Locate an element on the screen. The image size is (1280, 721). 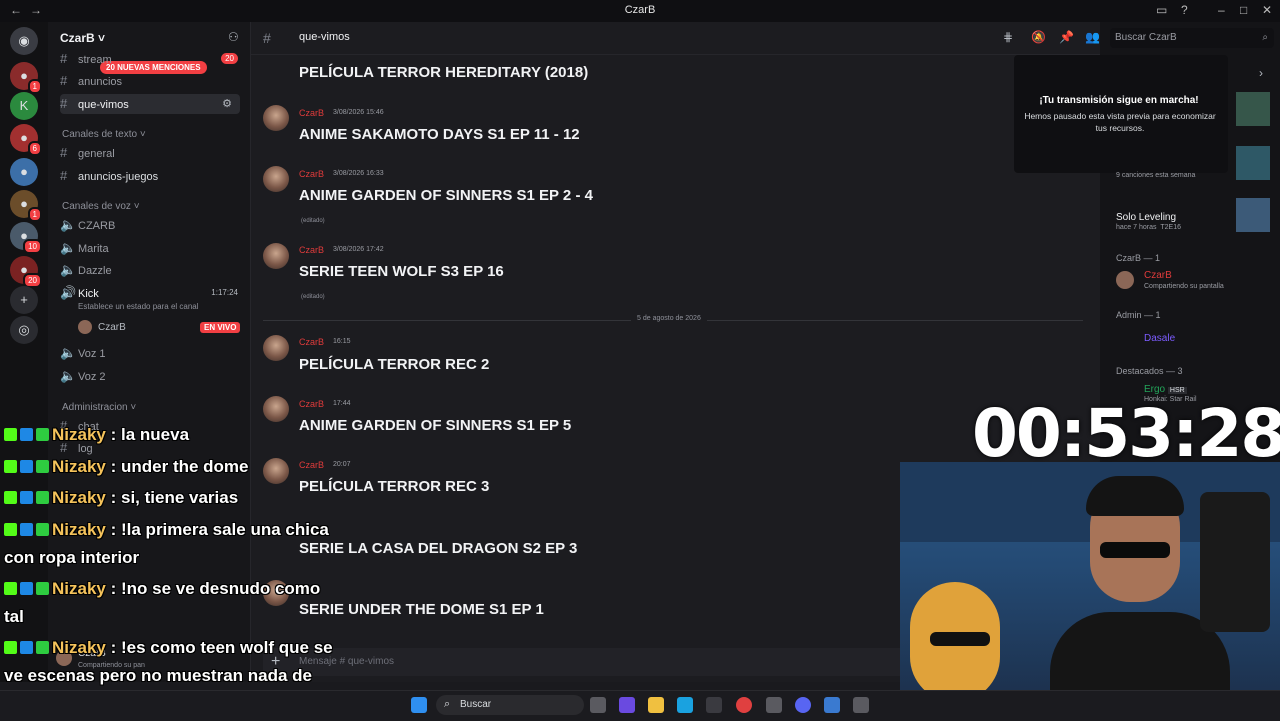
add-server-icon: + is located at coordinates (24, 300).